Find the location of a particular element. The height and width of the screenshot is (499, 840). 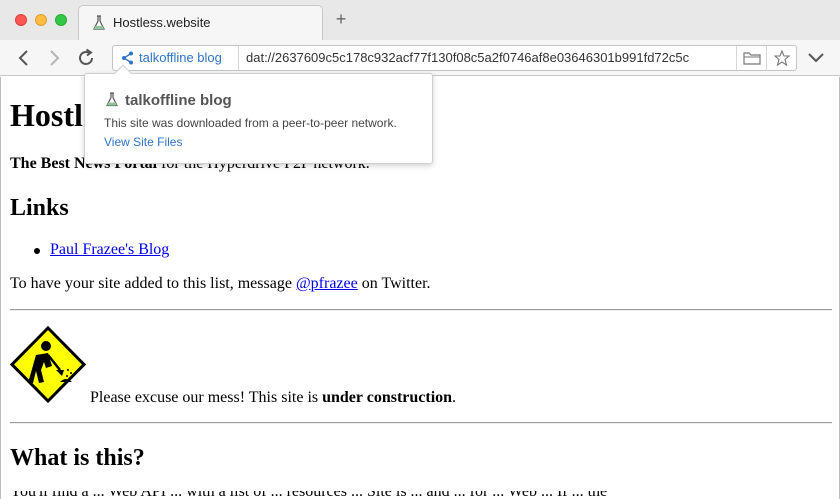

site-name: talkoffline blog is located at coordinates (180, 57).